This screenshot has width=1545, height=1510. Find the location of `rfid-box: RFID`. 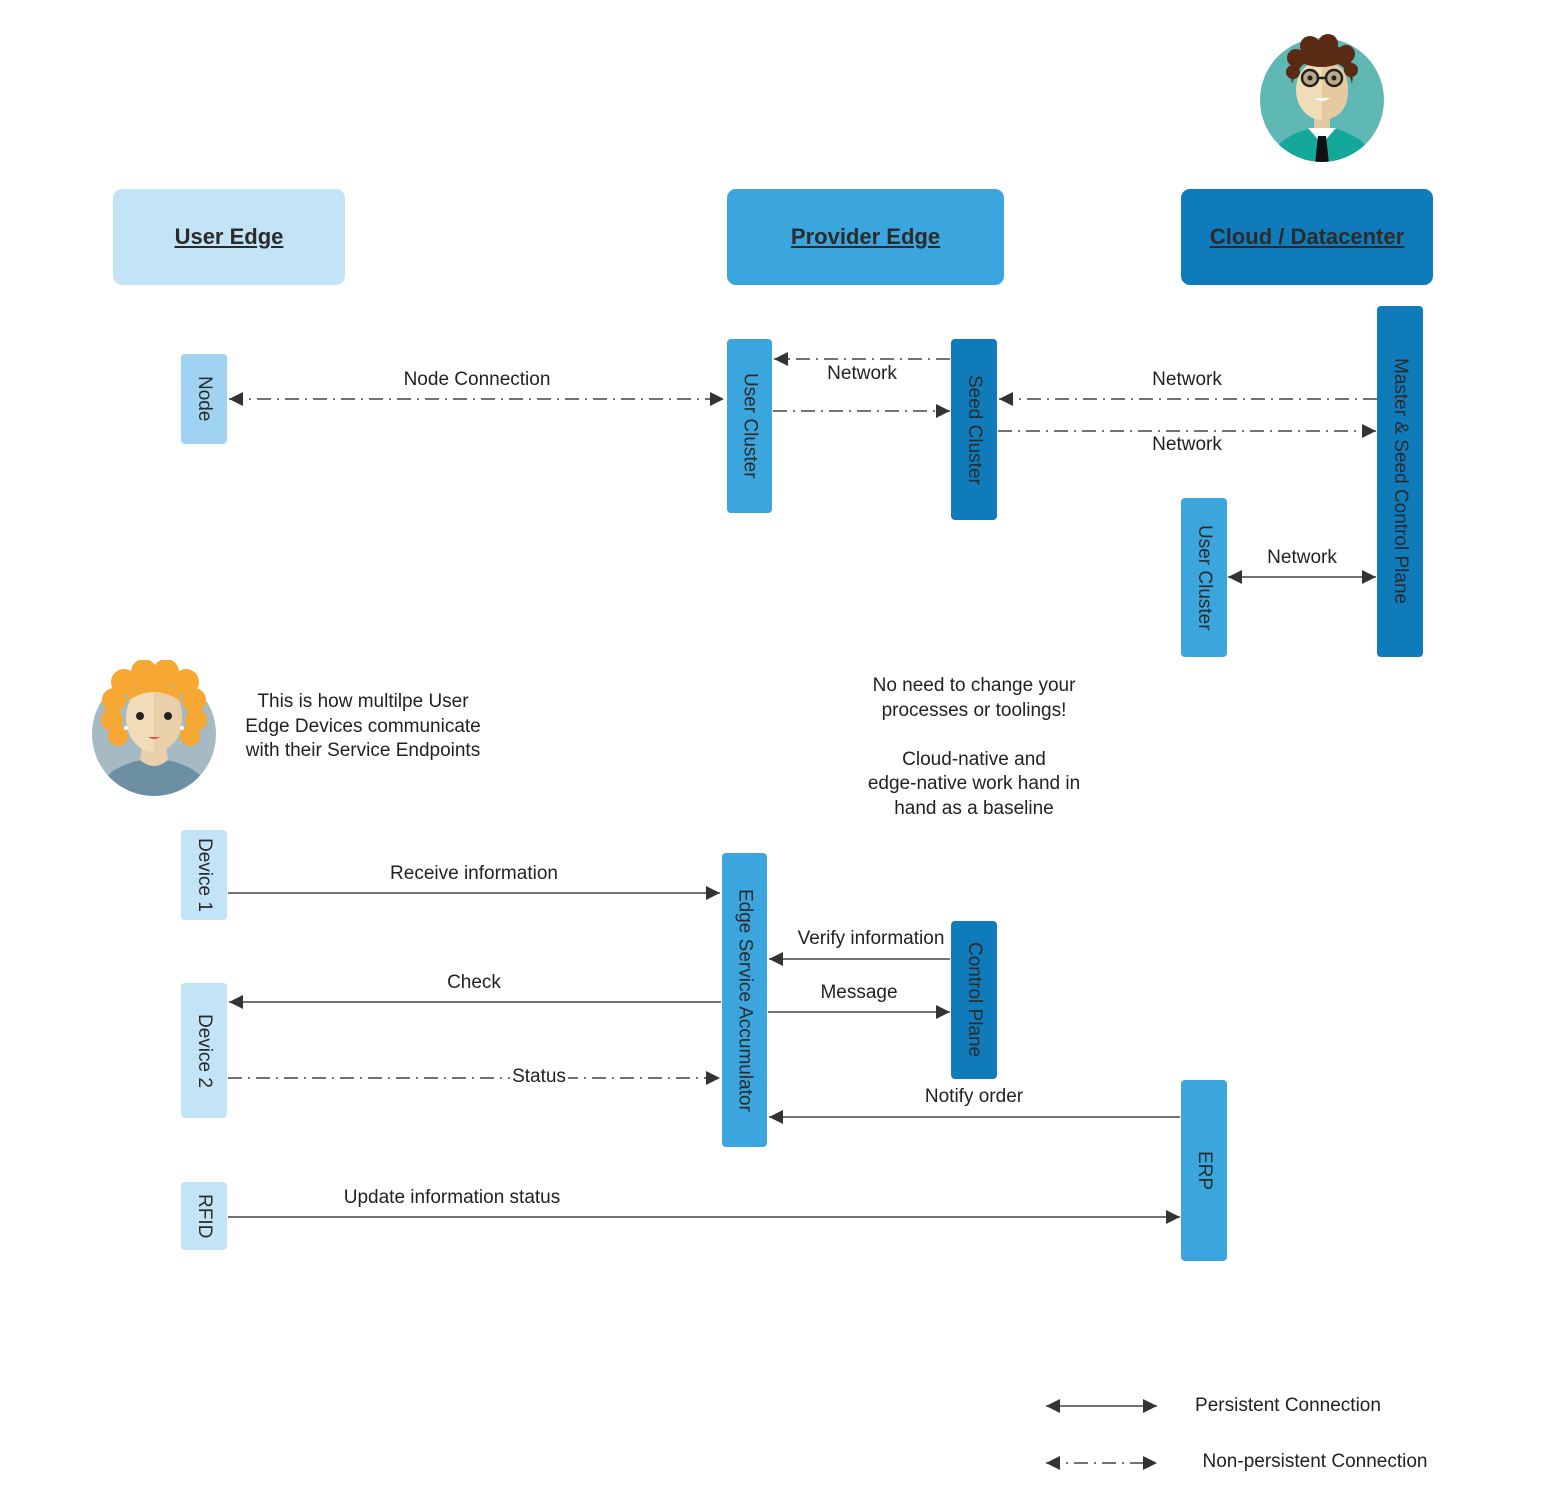

rfid-box: RFID is located at coordinates (204, 1216).